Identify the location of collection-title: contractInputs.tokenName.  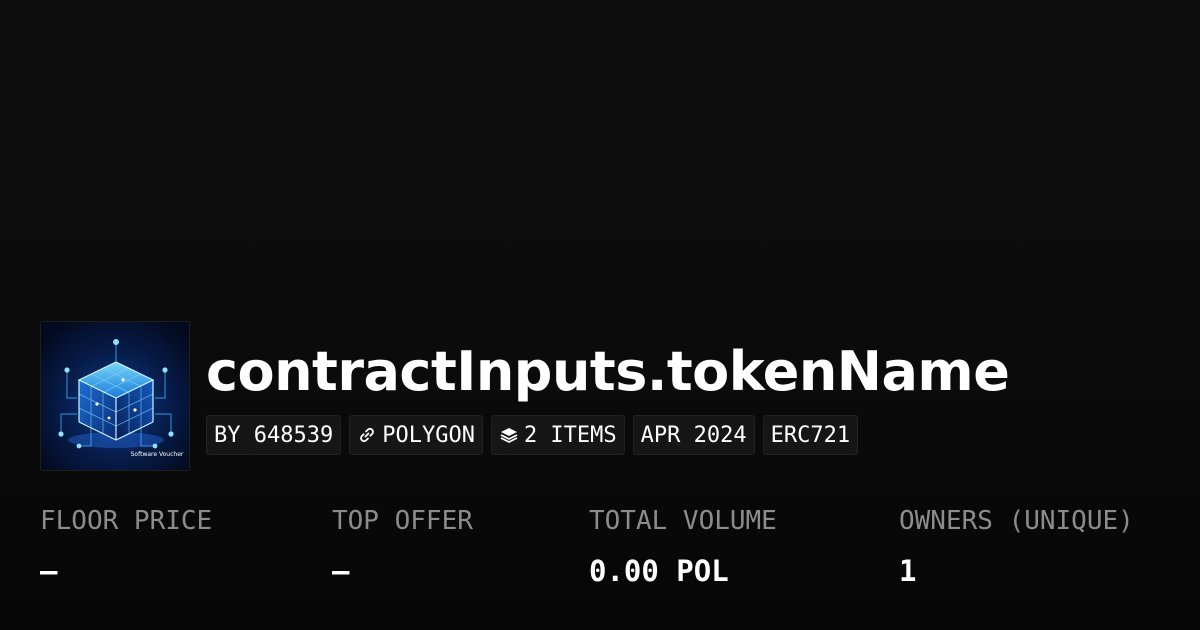
(608, 371).